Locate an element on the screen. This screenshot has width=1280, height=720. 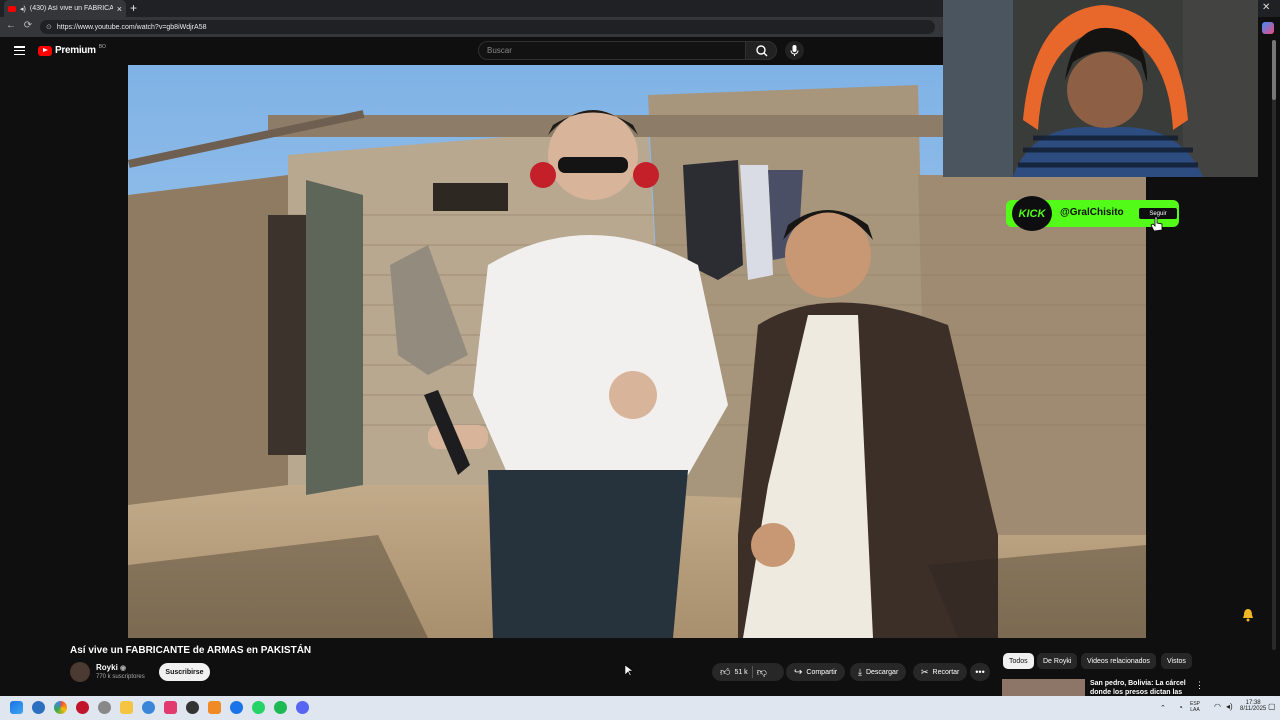
tray-app-icon: ◔ is located at coordinates (1180, 707).